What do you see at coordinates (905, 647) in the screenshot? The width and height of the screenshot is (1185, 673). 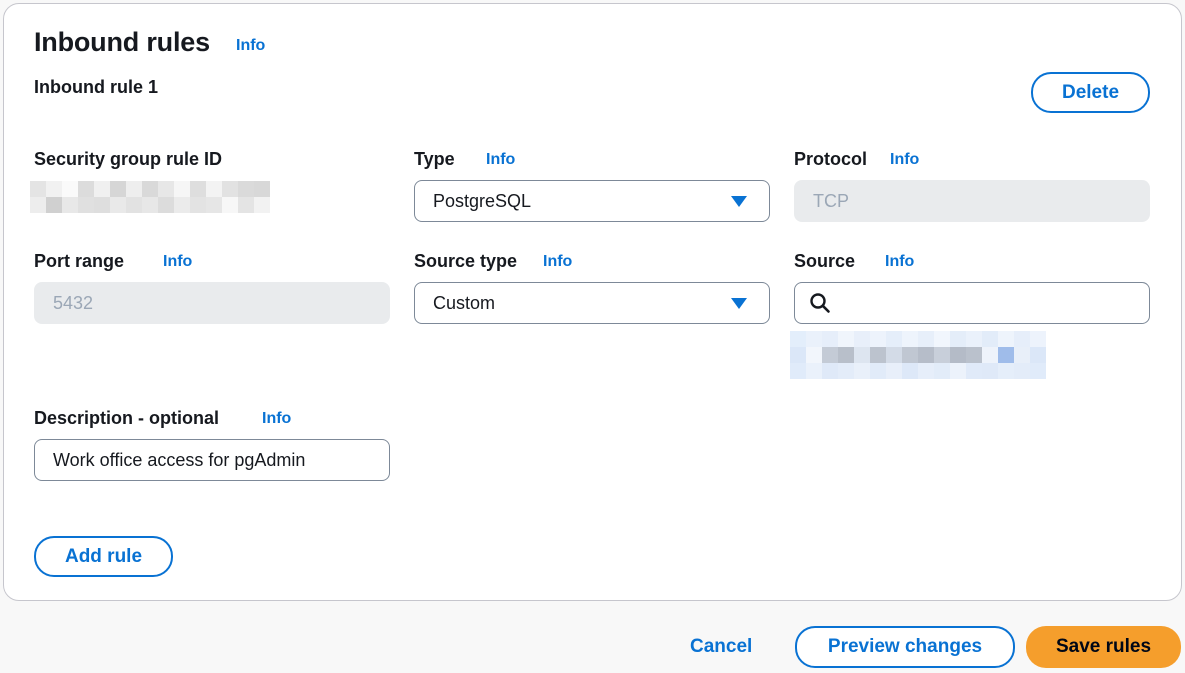 I see `preview-changes-button: Preview changes` at bounding box center [905, 647].